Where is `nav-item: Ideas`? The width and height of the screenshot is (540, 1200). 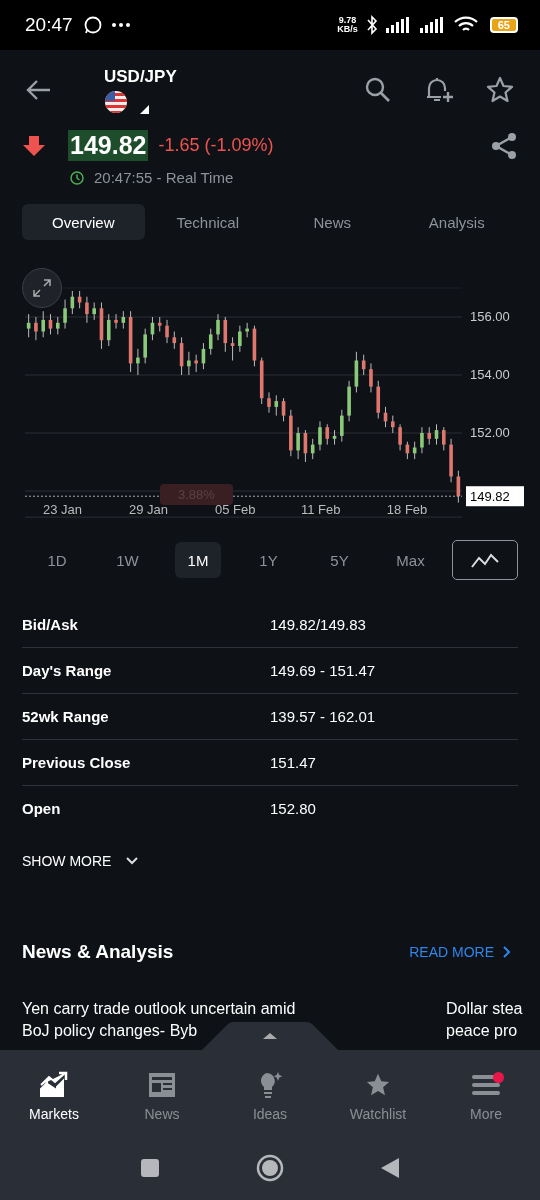 nav-item: Ideas is located at coordinates (270, 1092).